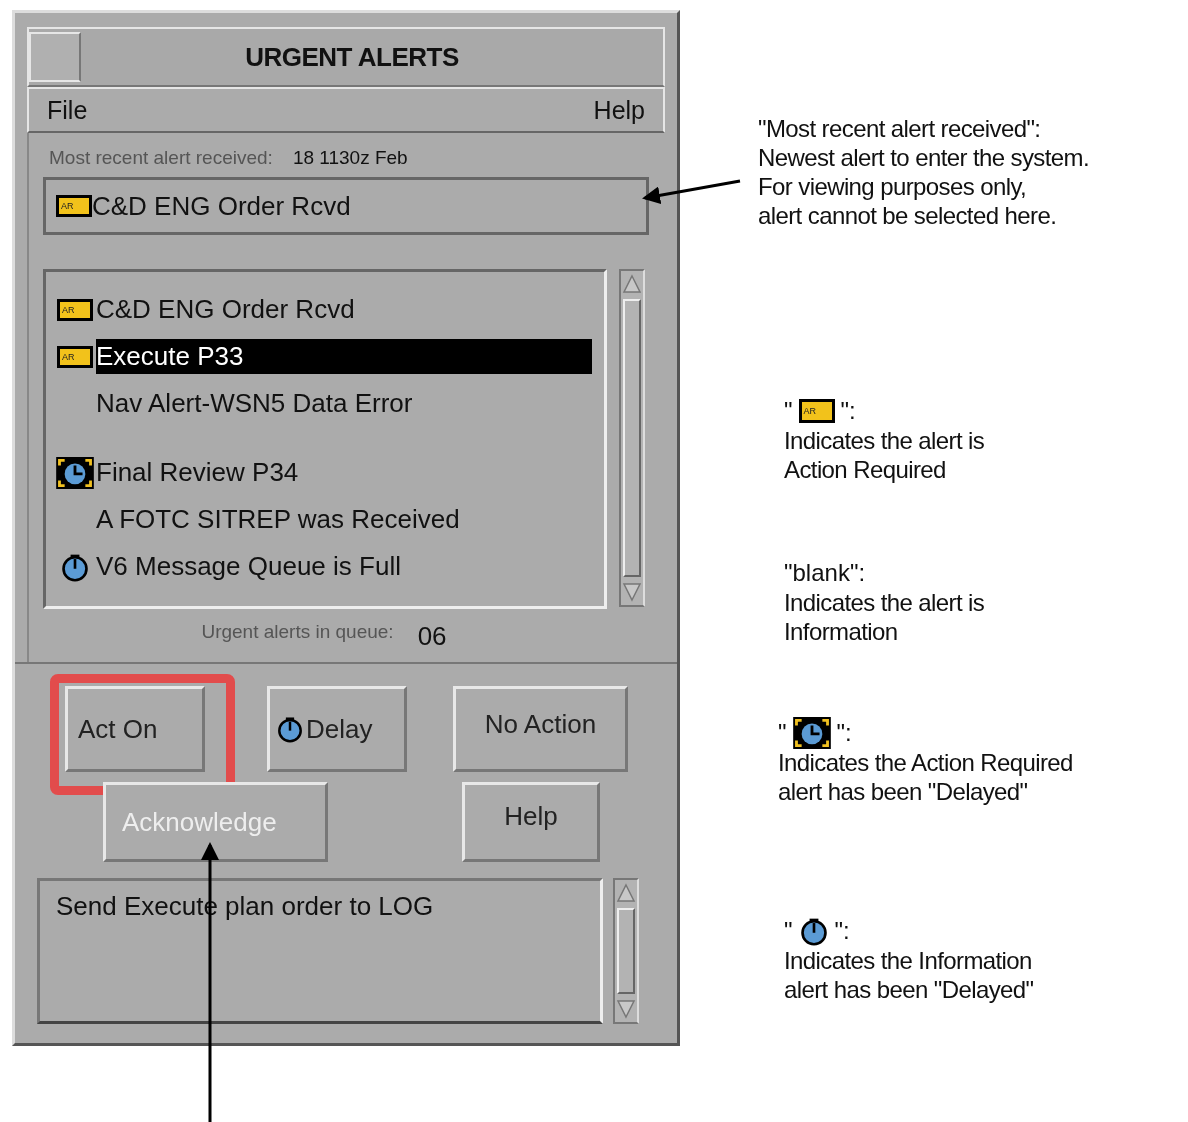  I want to click on alert-item: V6 Message Queue is Full, so click(250, 566).